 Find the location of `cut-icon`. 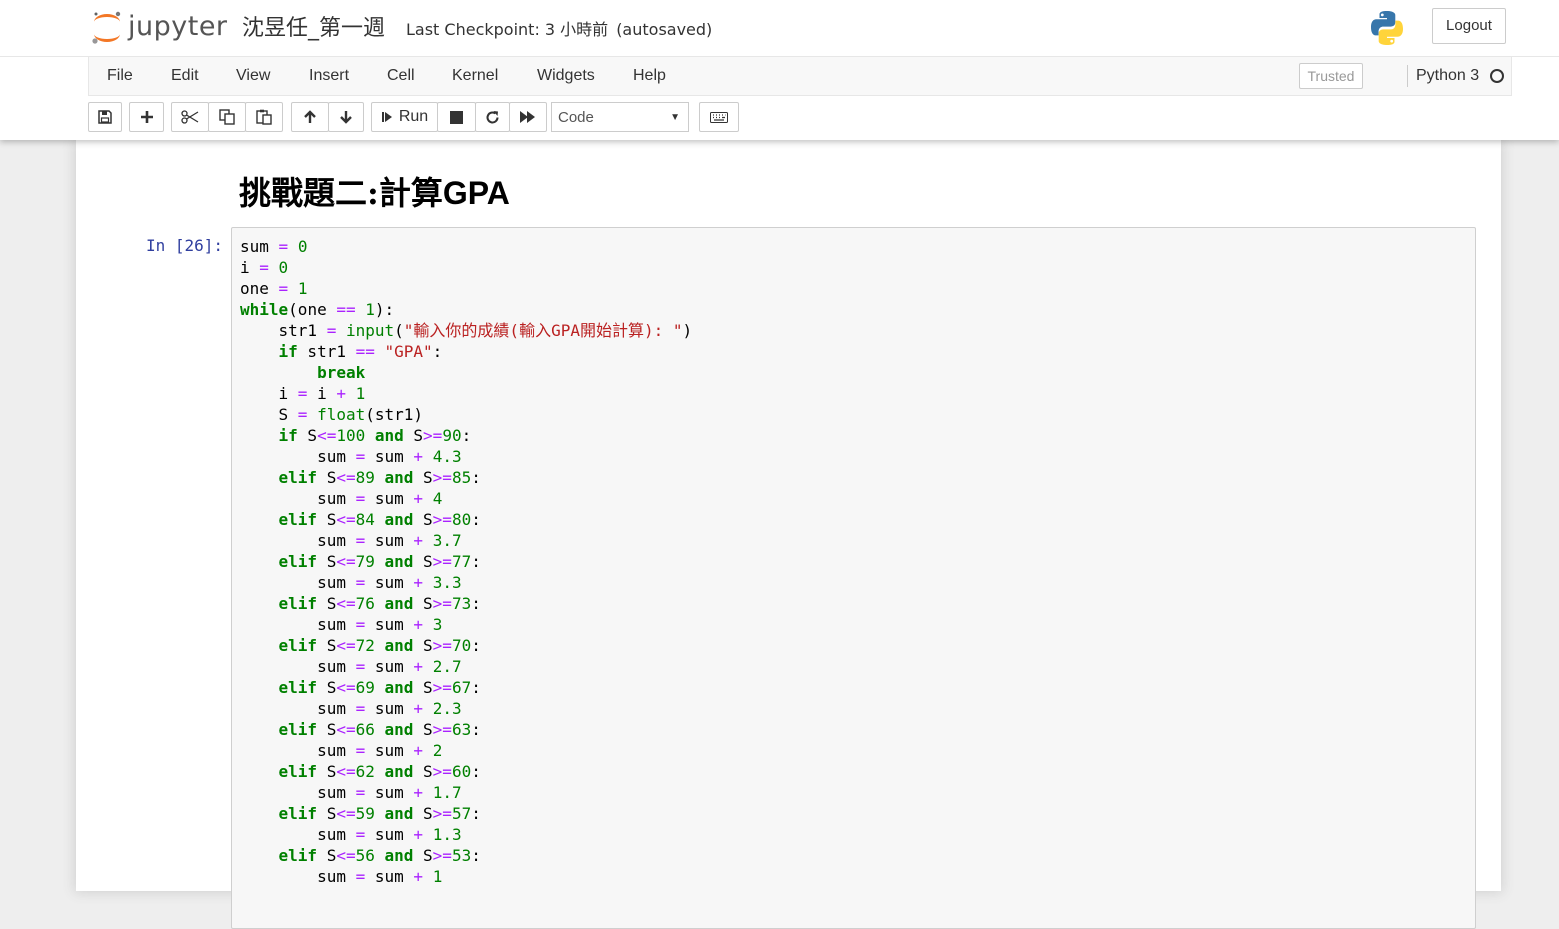

cut-icon is located at coordinates (190, 117).